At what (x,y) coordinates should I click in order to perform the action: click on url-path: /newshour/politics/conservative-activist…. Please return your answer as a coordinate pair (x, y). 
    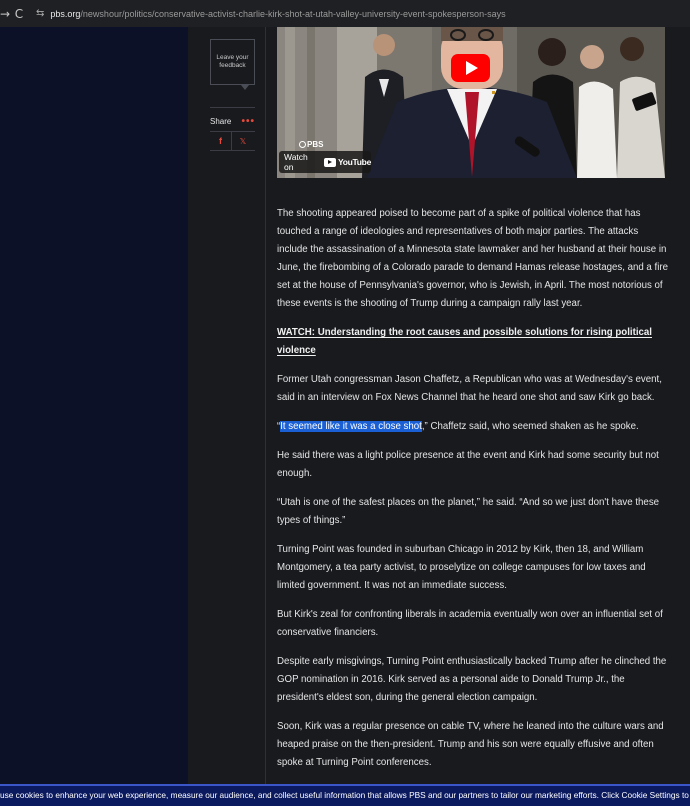
    Looking at the image, I should click on (293, 13).